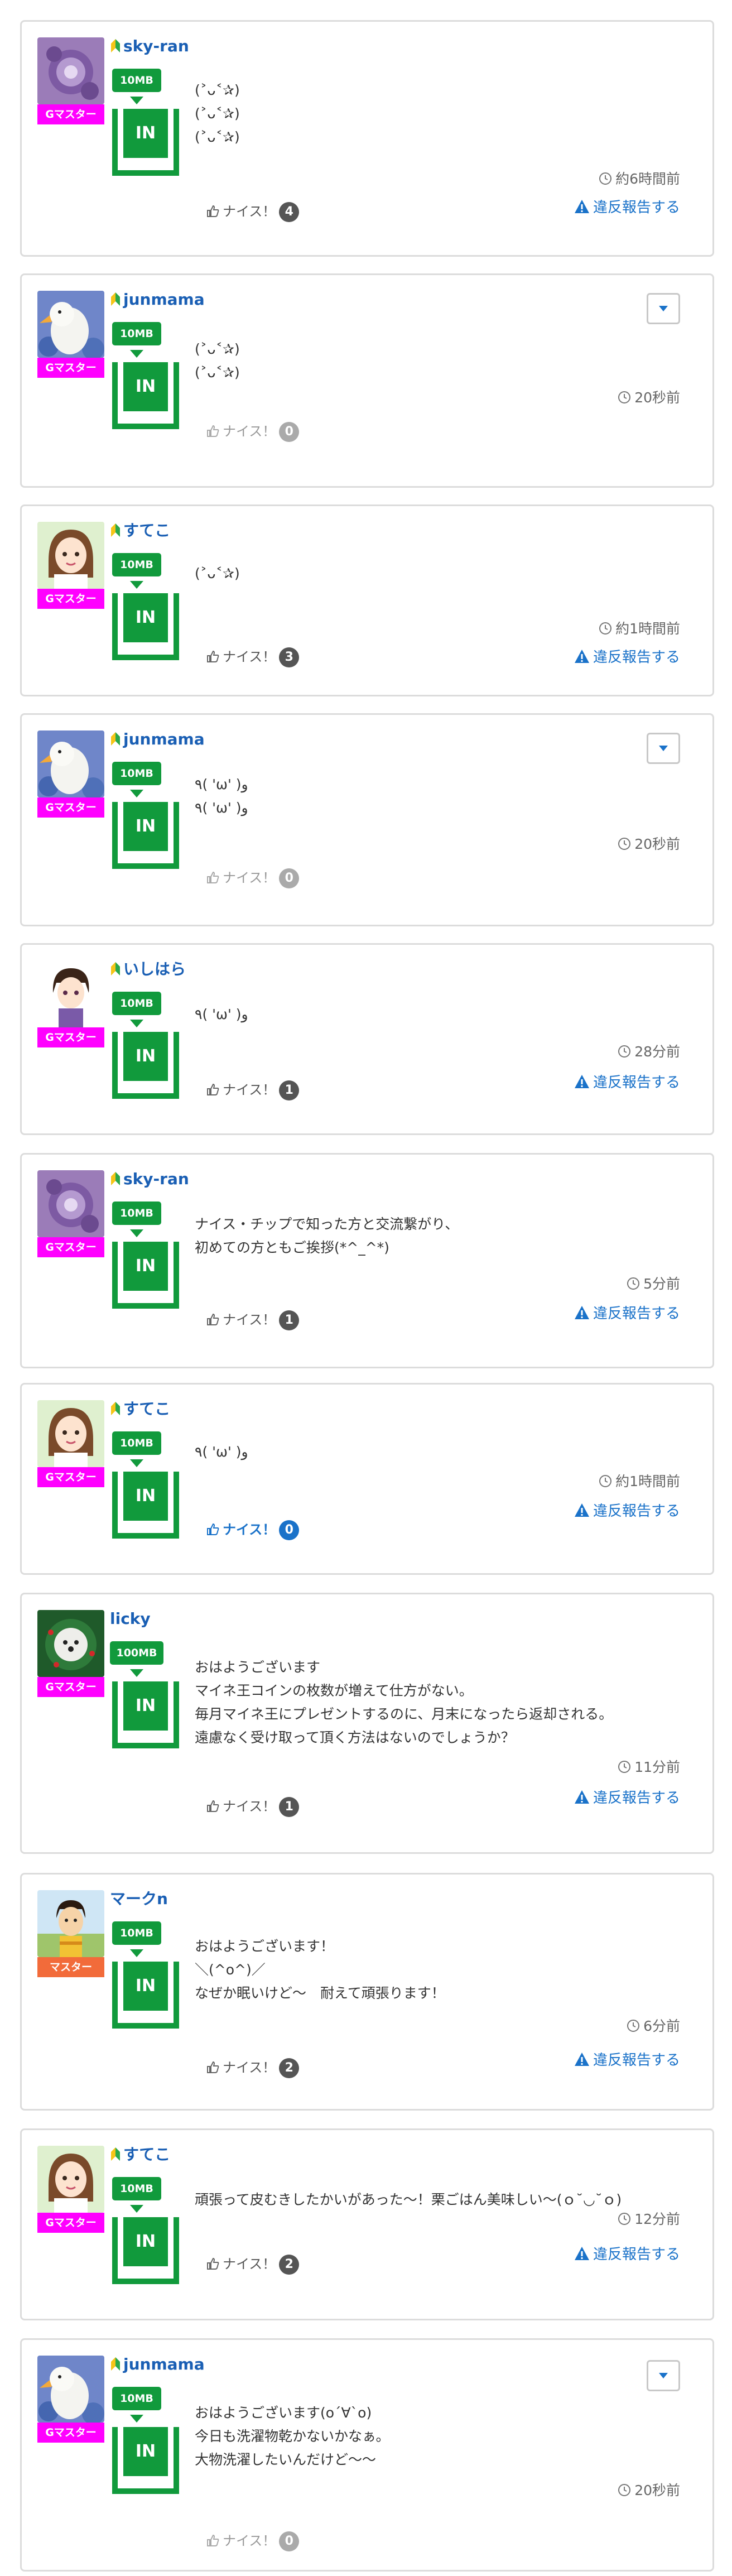 The height and width of the screenshot is (2576, 732). I want to click on username-link: マークn, so click(139, 1899).